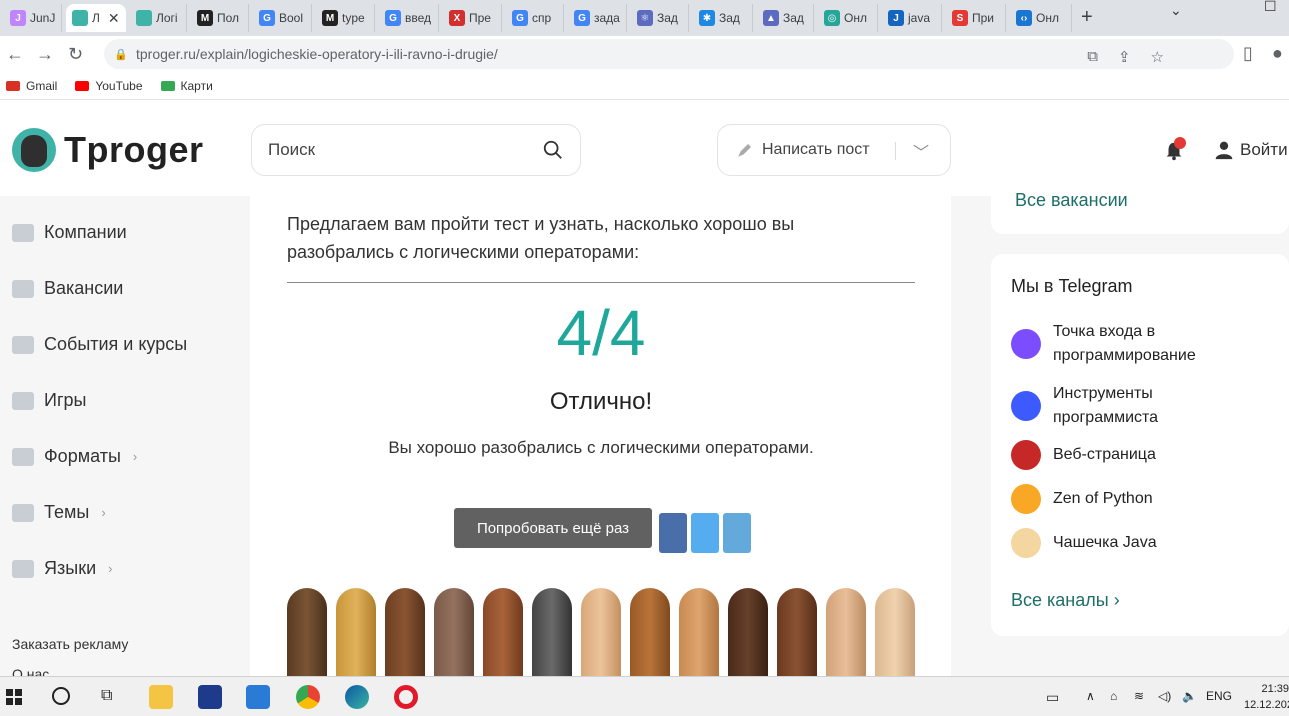 Image resolution: width=1289 pixels, height=716 pixels. Describe the element at coordinates (919, 18) in the screenshot. I see `tab-label: java` at that location.